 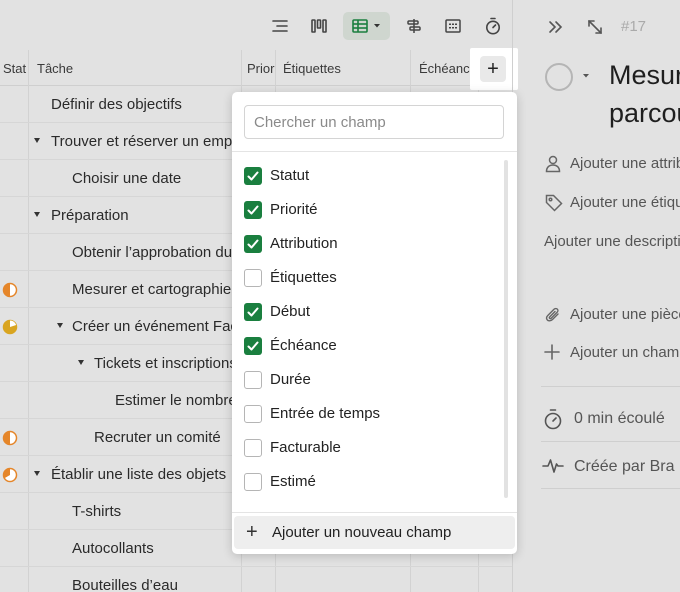 What do you see at coordinates (506, 329) in the screenshot?
I see `scrollbar` at bounding box center [506, 329].